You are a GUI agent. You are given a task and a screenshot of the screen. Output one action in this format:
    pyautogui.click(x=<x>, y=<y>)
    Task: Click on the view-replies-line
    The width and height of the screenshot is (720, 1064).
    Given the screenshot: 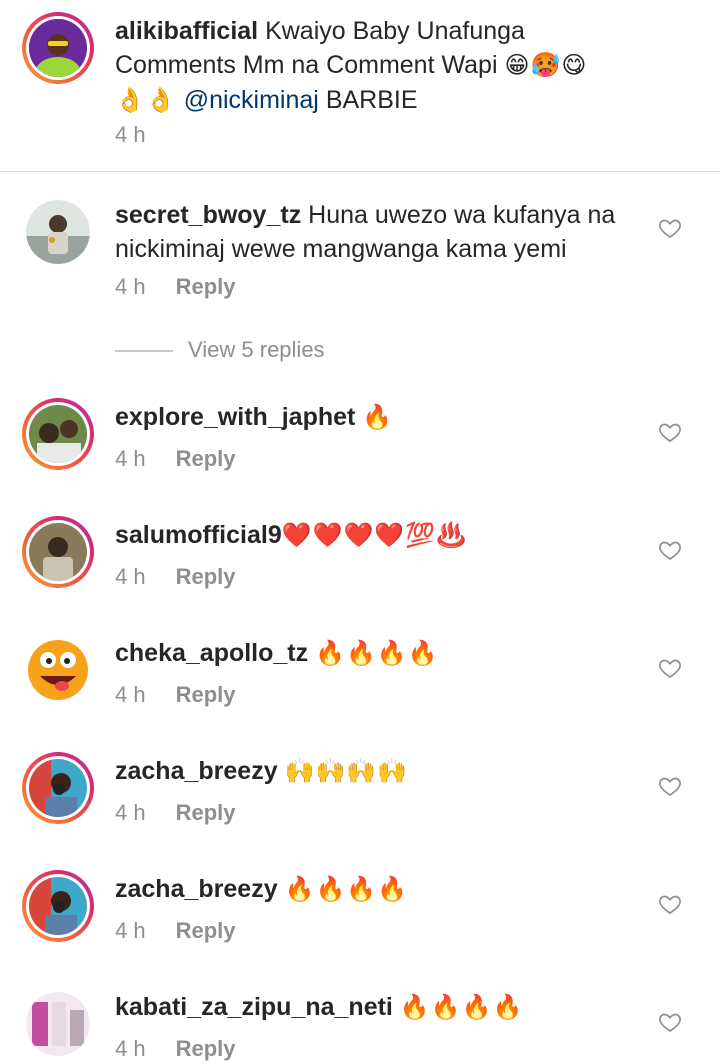 What is the action you would take?
    pyautogui.click(x=144, y=351)
    